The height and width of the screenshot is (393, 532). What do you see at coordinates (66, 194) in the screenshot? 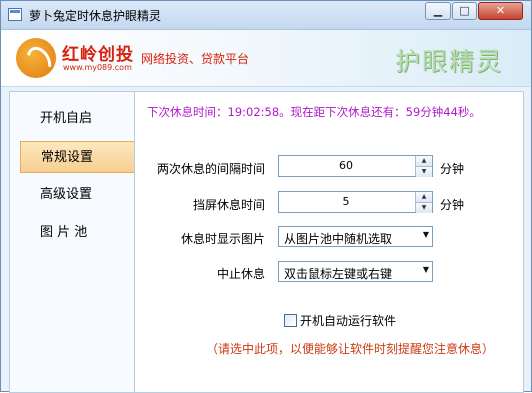
I see `sidebar-item-label: 高级设置` at bounding box center [66, 194].